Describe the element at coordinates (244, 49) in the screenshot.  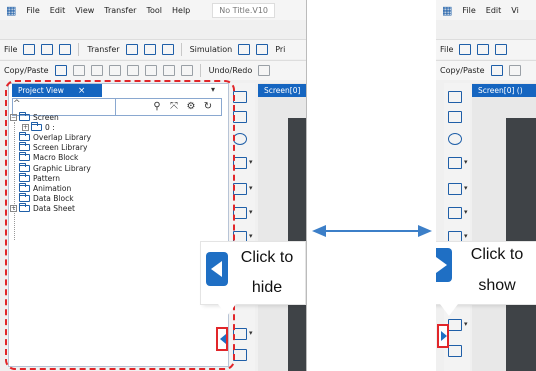
I see `simulation-icon` at that location.